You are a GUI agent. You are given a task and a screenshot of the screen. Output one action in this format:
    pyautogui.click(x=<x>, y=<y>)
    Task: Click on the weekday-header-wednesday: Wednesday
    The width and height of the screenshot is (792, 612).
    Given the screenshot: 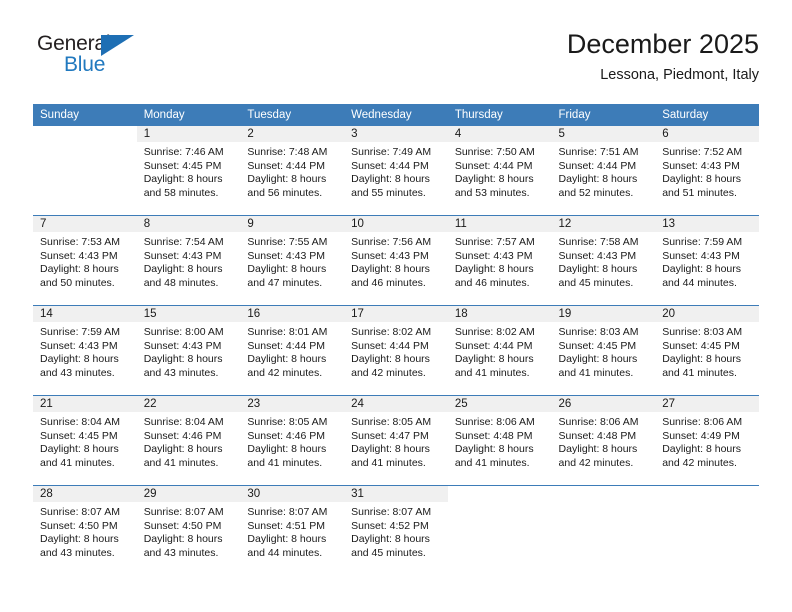 What is the action you would take?
    pyautogui.click(x=396, y=115)
    